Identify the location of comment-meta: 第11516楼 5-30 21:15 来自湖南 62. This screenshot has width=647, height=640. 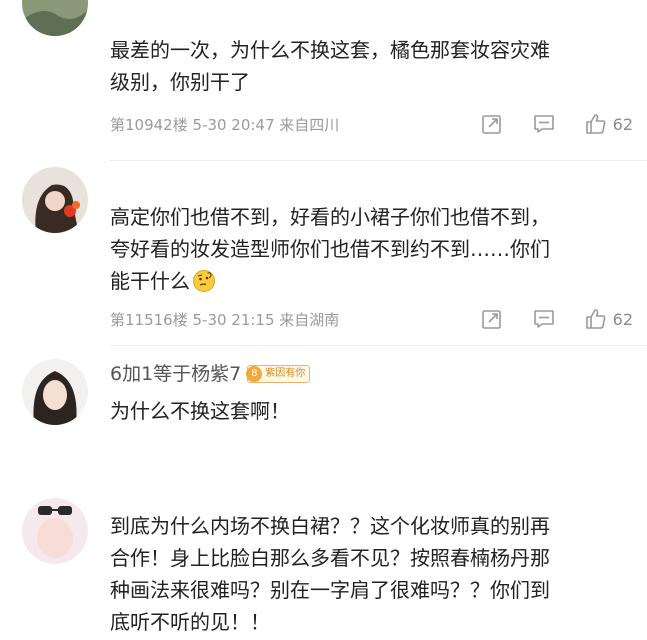
(371, 319).